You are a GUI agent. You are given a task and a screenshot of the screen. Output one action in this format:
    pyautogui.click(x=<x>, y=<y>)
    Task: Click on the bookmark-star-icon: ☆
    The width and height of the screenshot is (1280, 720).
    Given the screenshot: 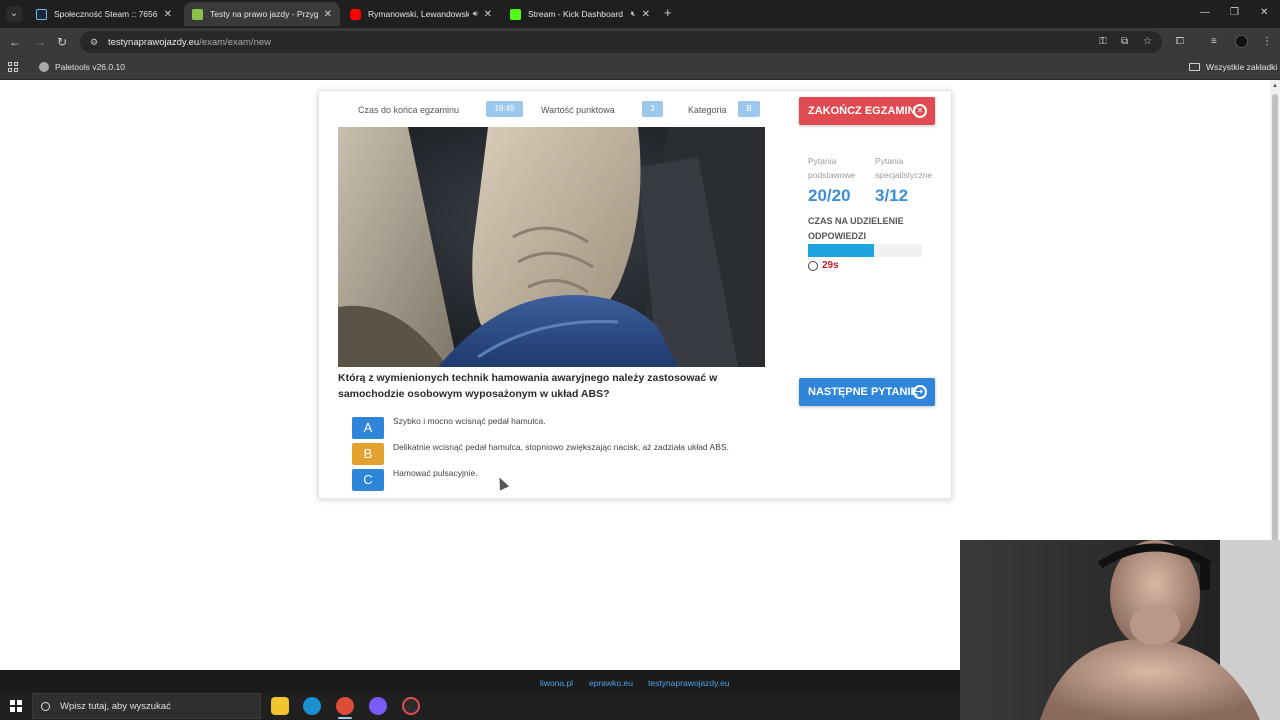 What is the action you would take?
    pyautogui.click(x=1147, y=41)
    